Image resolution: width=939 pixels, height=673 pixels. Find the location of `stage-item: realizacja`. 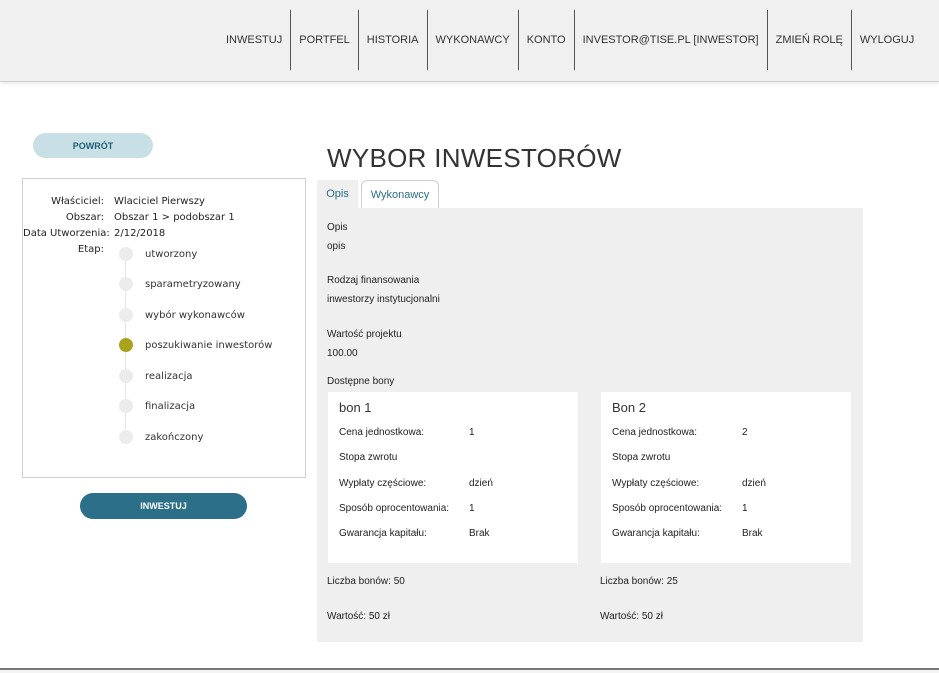

stage-item: realizacja is located at coordinates (156, 376).